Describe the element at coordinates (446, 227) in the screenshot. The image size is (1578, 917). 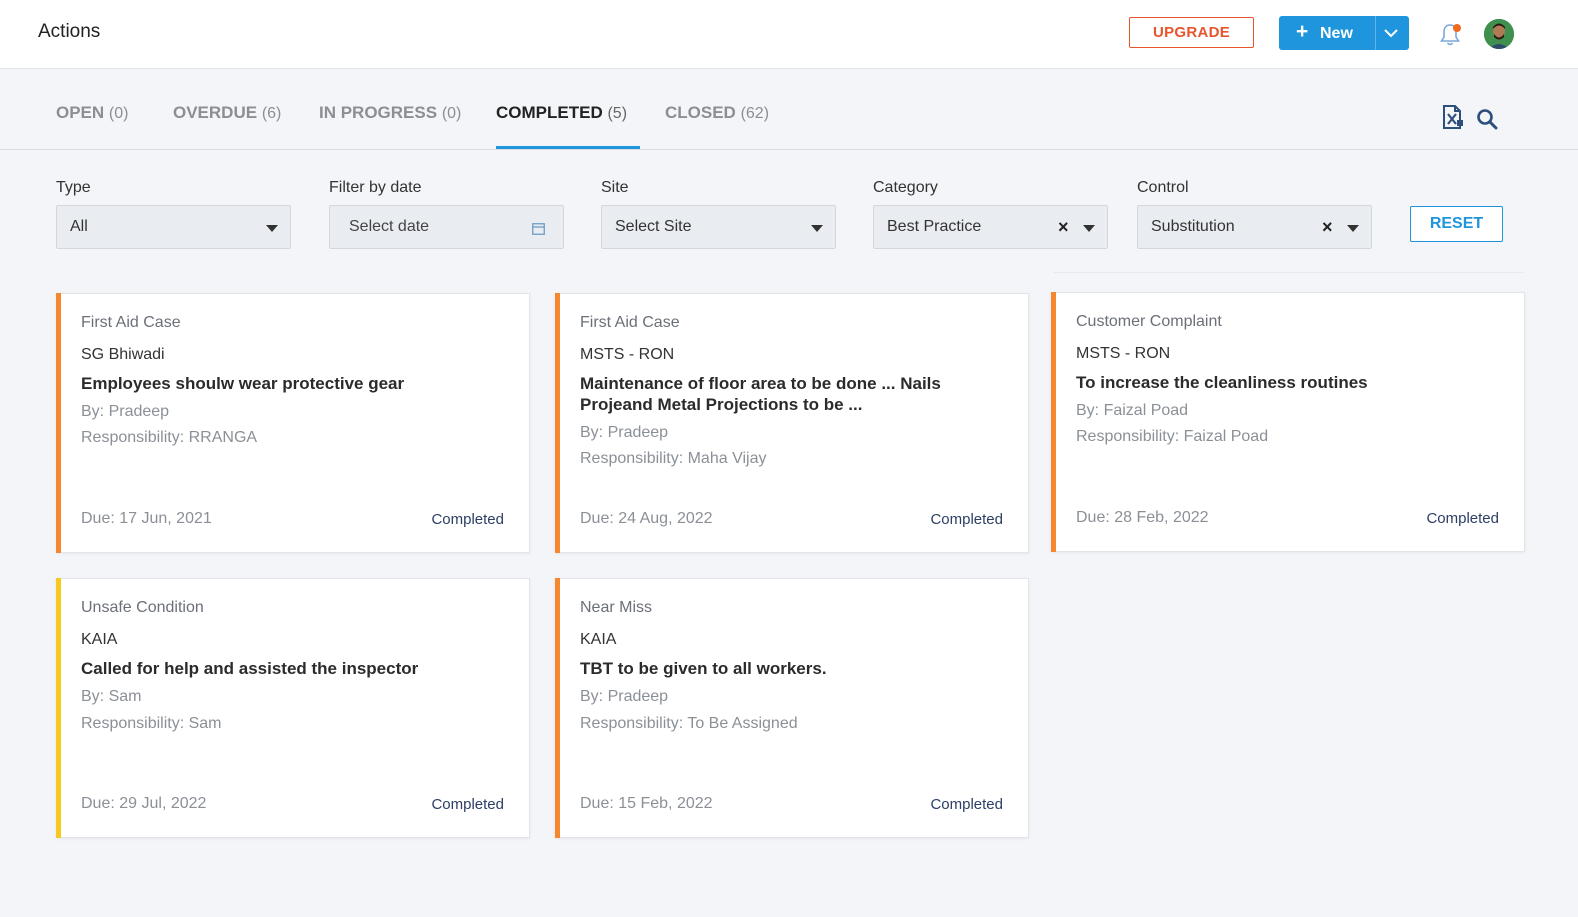
I see `date-picker: Select date` at that location.